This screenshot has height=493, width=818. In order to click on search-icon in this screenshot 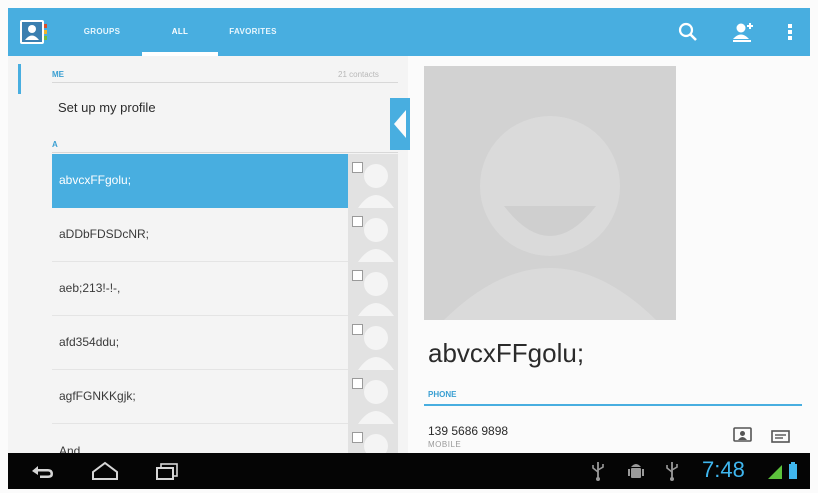, I will do `click(688, 32)`.